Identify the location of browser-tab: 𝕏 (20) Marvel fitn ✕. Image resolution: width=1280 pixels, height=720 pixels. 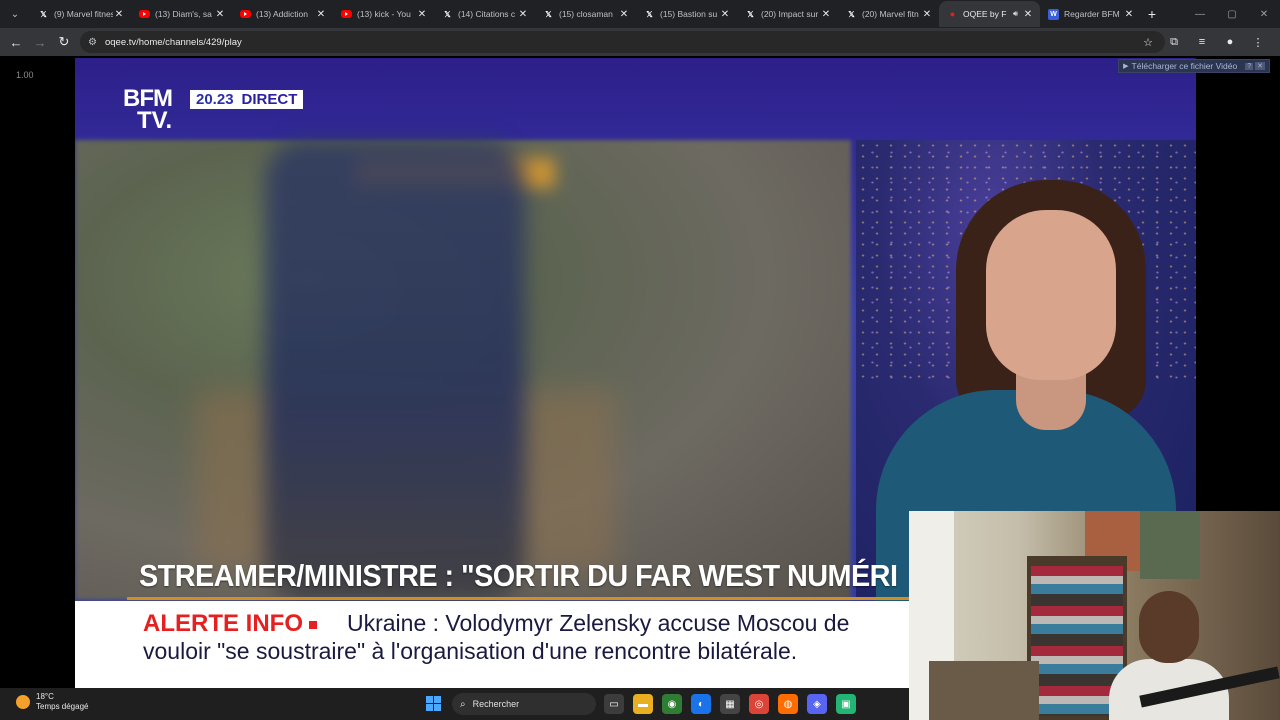
(888, 14).